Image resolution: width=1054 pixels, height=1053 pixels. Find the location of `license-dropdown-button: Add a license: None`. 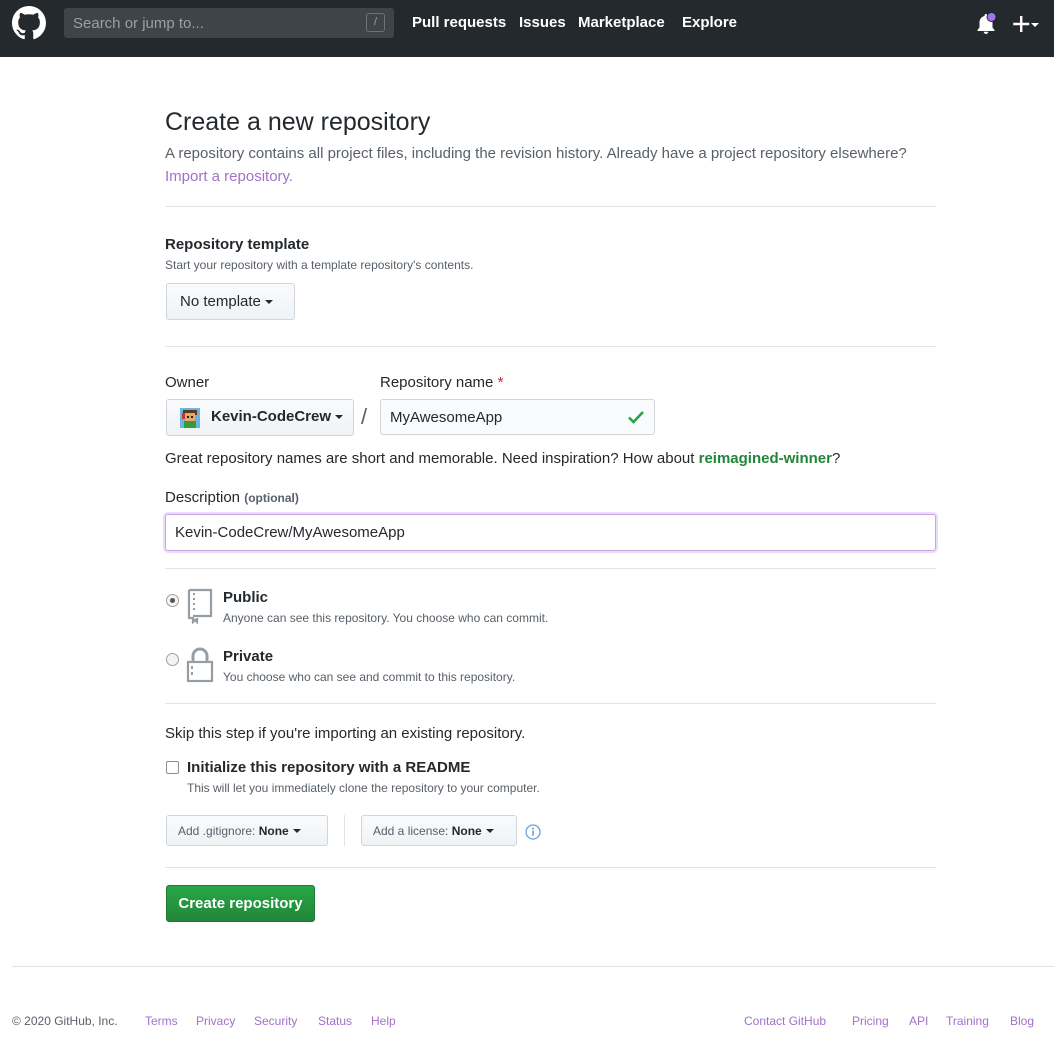

license-dropdown-button: Add a license: None is located at coordinates (439, 830).